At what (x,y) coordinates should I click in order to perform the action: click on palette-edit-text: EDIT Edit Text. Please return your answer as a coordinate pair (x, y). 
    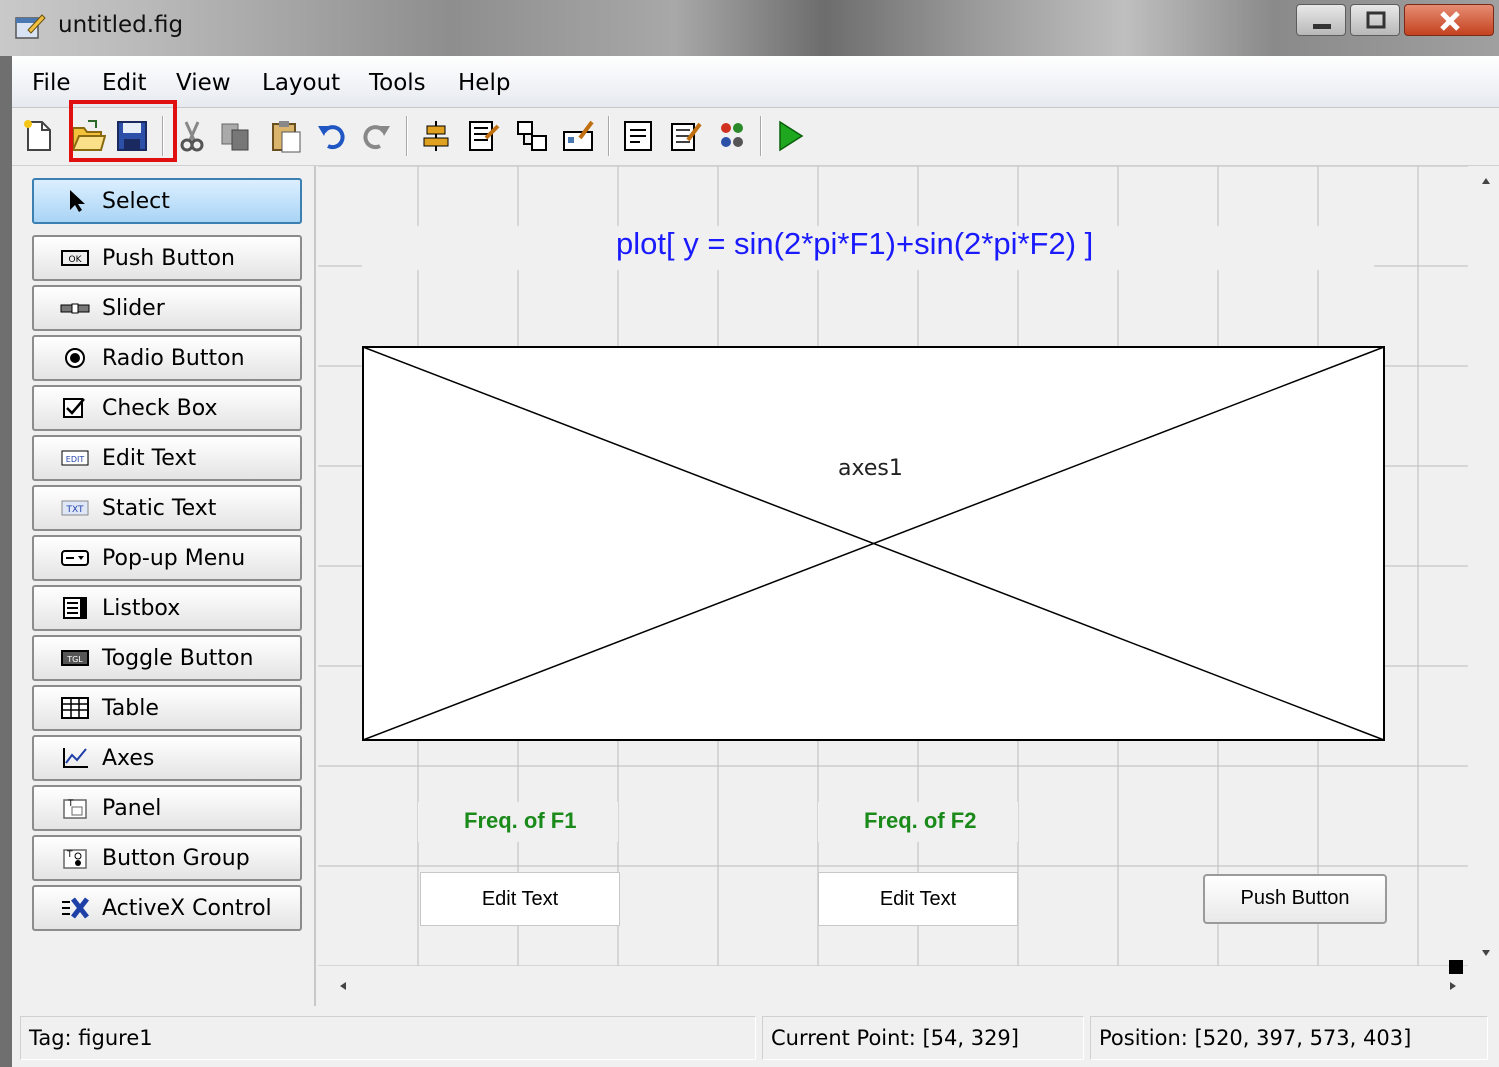
    Looking at the image, I should click on (167, 458).